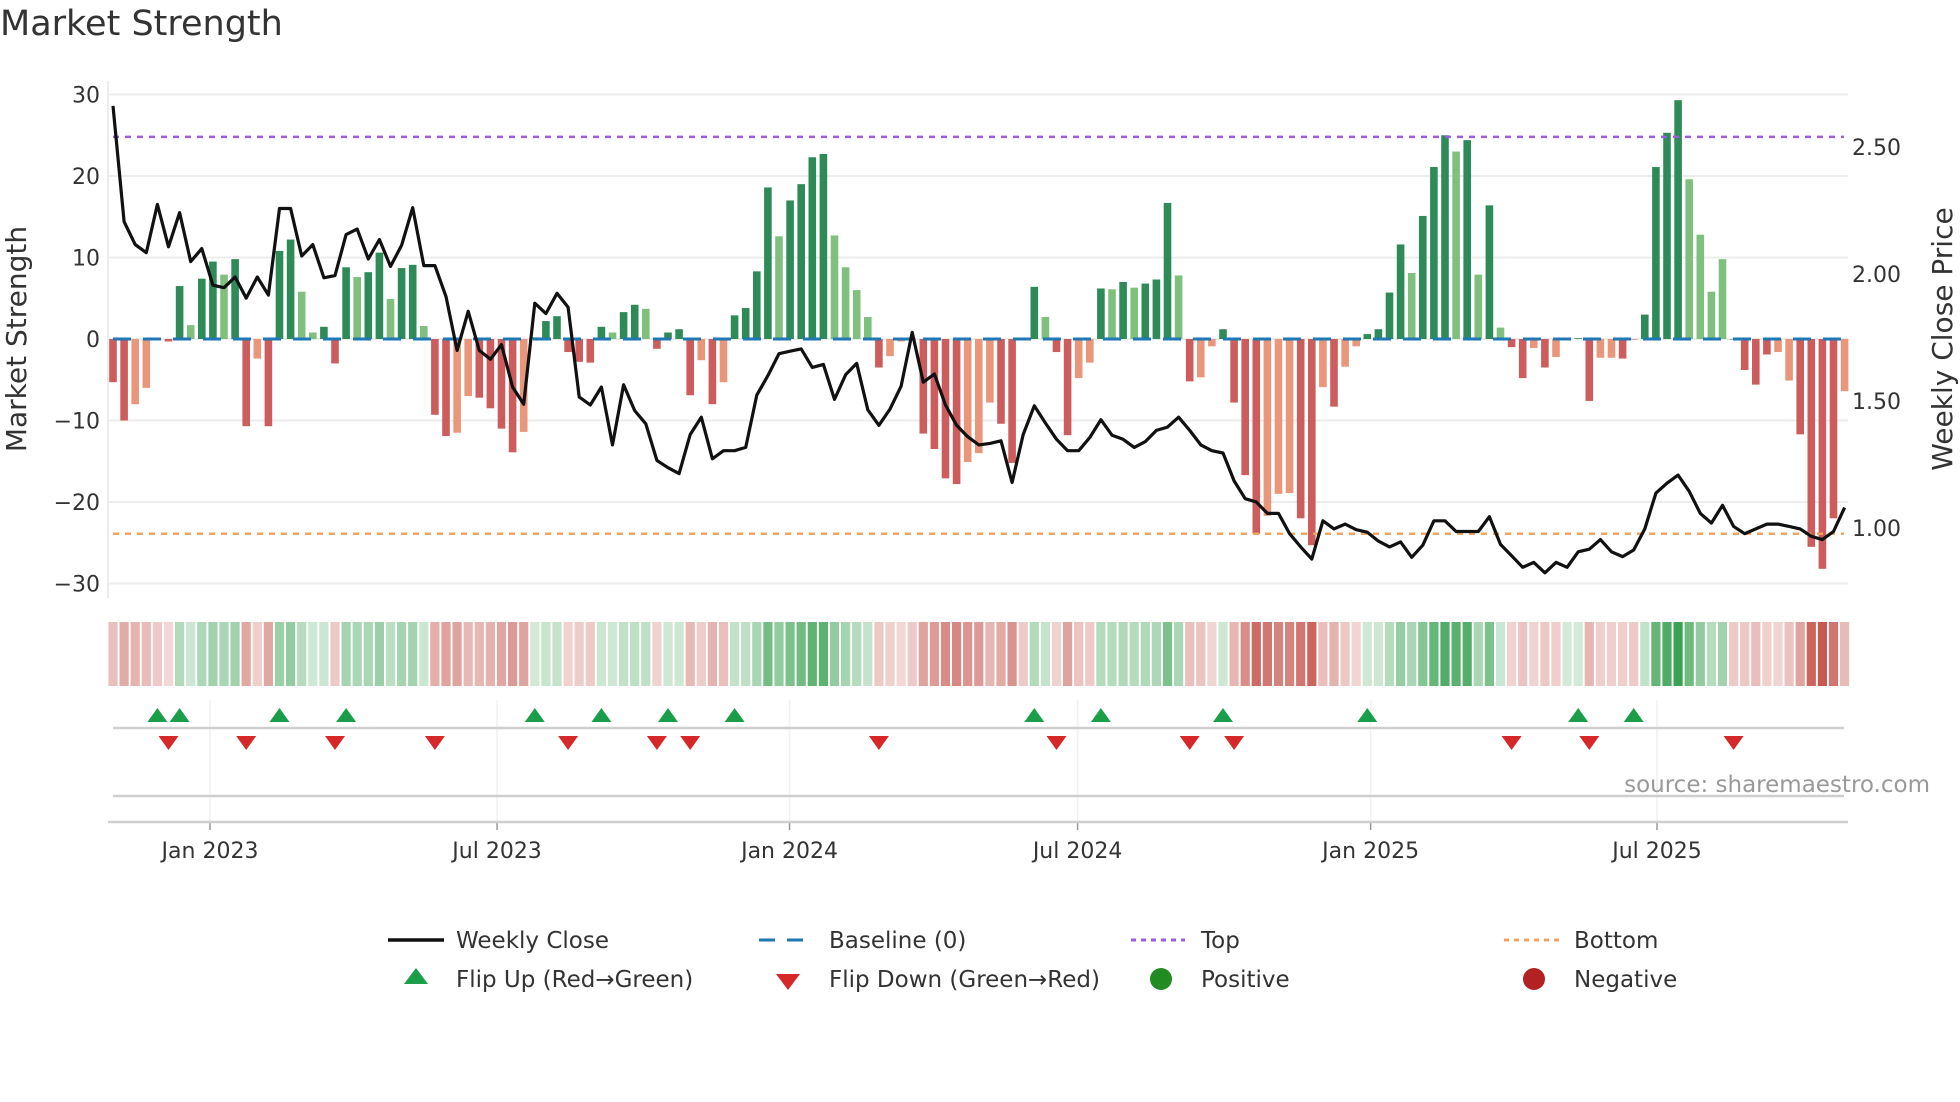 The height and width of the screenshot is (1102, 1960). I want to click on legend-positive: Positive, so click(1245, 980).